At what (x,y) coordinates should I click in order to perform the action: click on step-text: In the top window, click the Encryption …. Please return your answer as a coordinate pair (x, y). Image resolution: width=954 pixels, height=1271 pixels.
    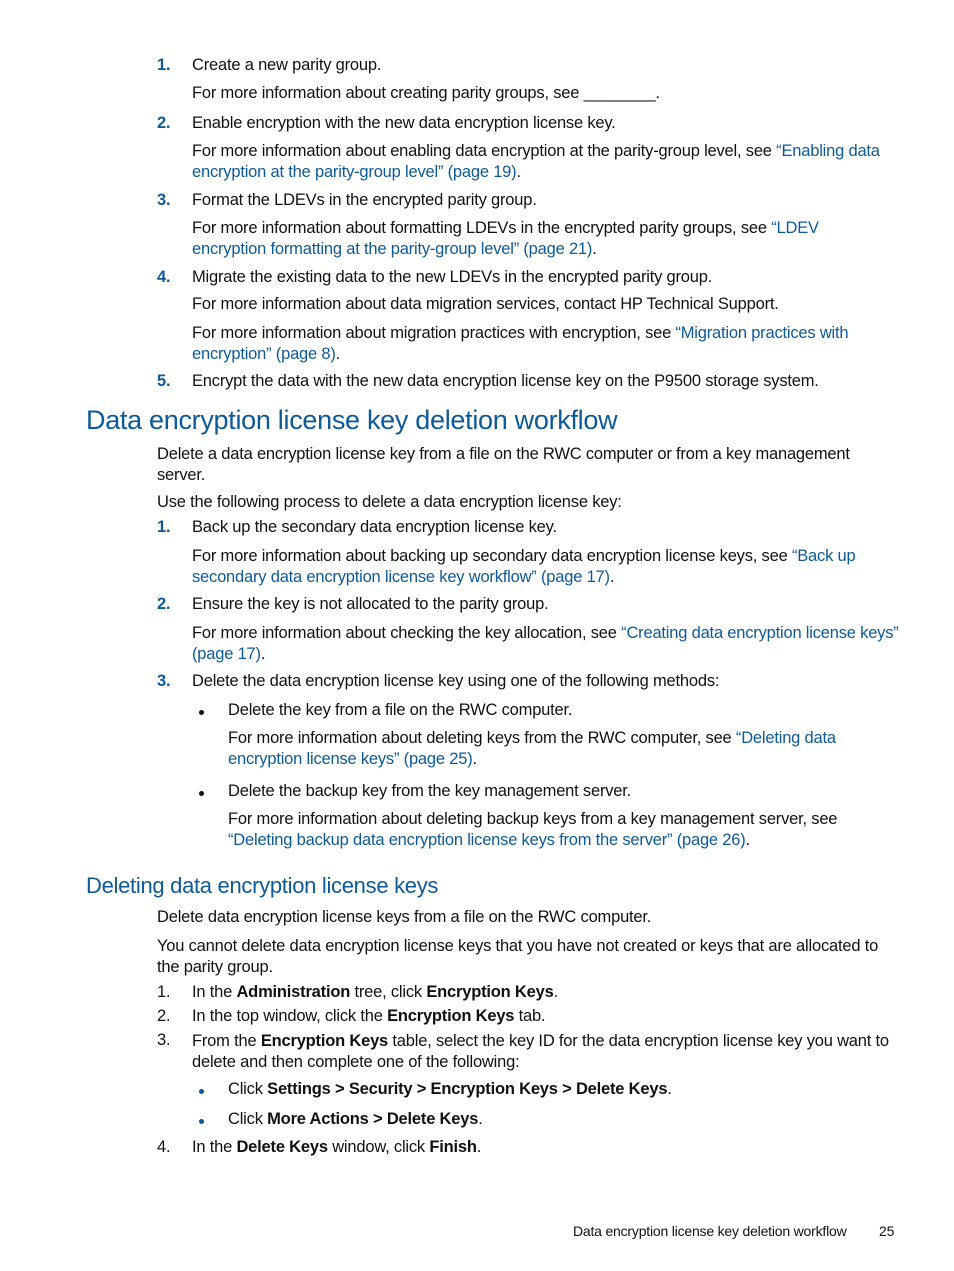
    Looking at the image, I should click on (369, 1016).